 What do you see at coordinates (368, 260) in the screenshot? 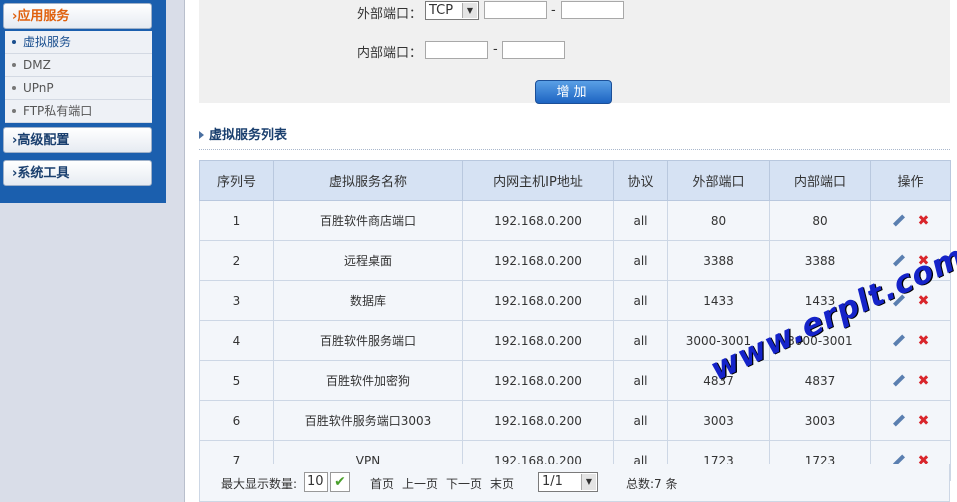
I see `cell-name: 远程桌面` at bounding box center [368, 260].